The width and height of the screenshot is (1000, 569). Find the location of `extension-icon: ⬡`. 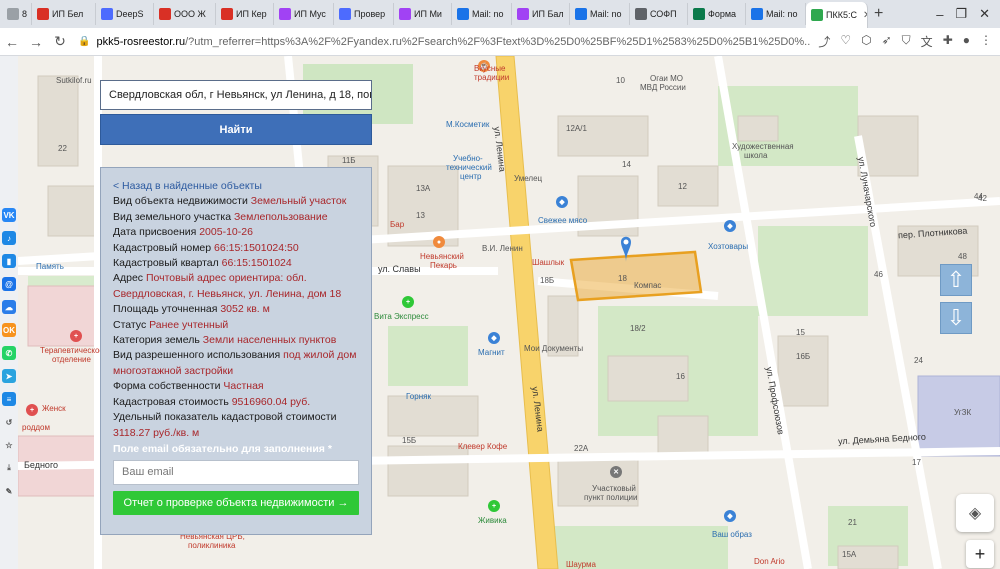

extension-icon: ⬡ is located at coordinates (866, 41).